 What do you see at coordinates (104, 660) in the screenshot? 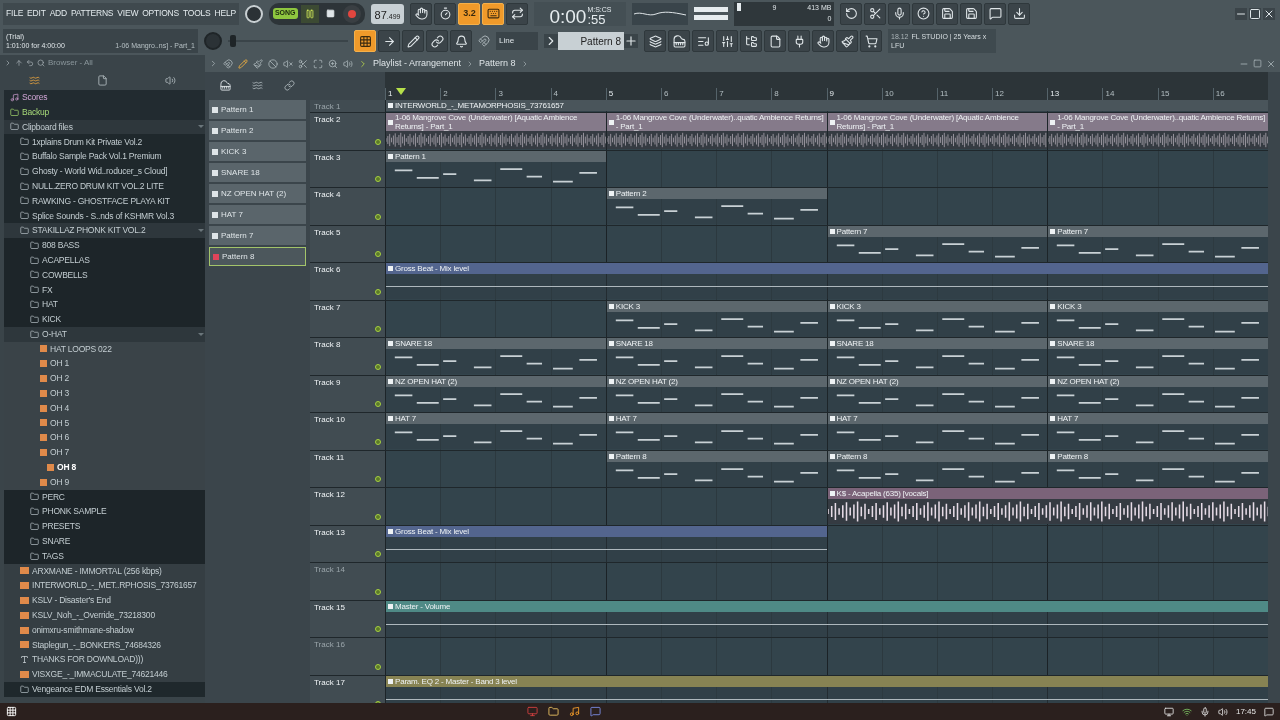
I see `browser-item: THANKS FOR DOWNLOAD)))` at bounding box center [104, 660].